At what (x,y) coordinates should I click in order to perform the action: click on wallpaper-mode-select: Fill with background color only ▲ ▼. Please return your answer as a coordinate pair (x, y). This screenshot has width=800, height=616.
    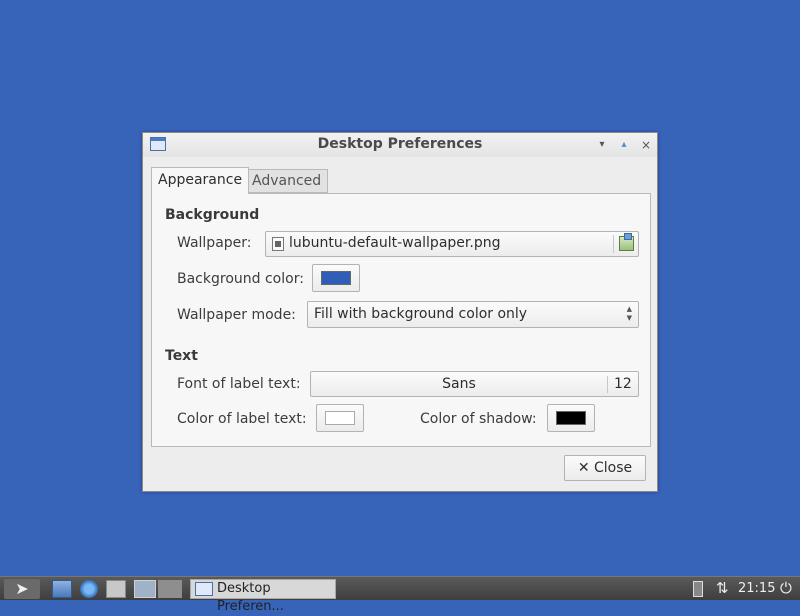
    Looking at the image, I should click on (473, 314).